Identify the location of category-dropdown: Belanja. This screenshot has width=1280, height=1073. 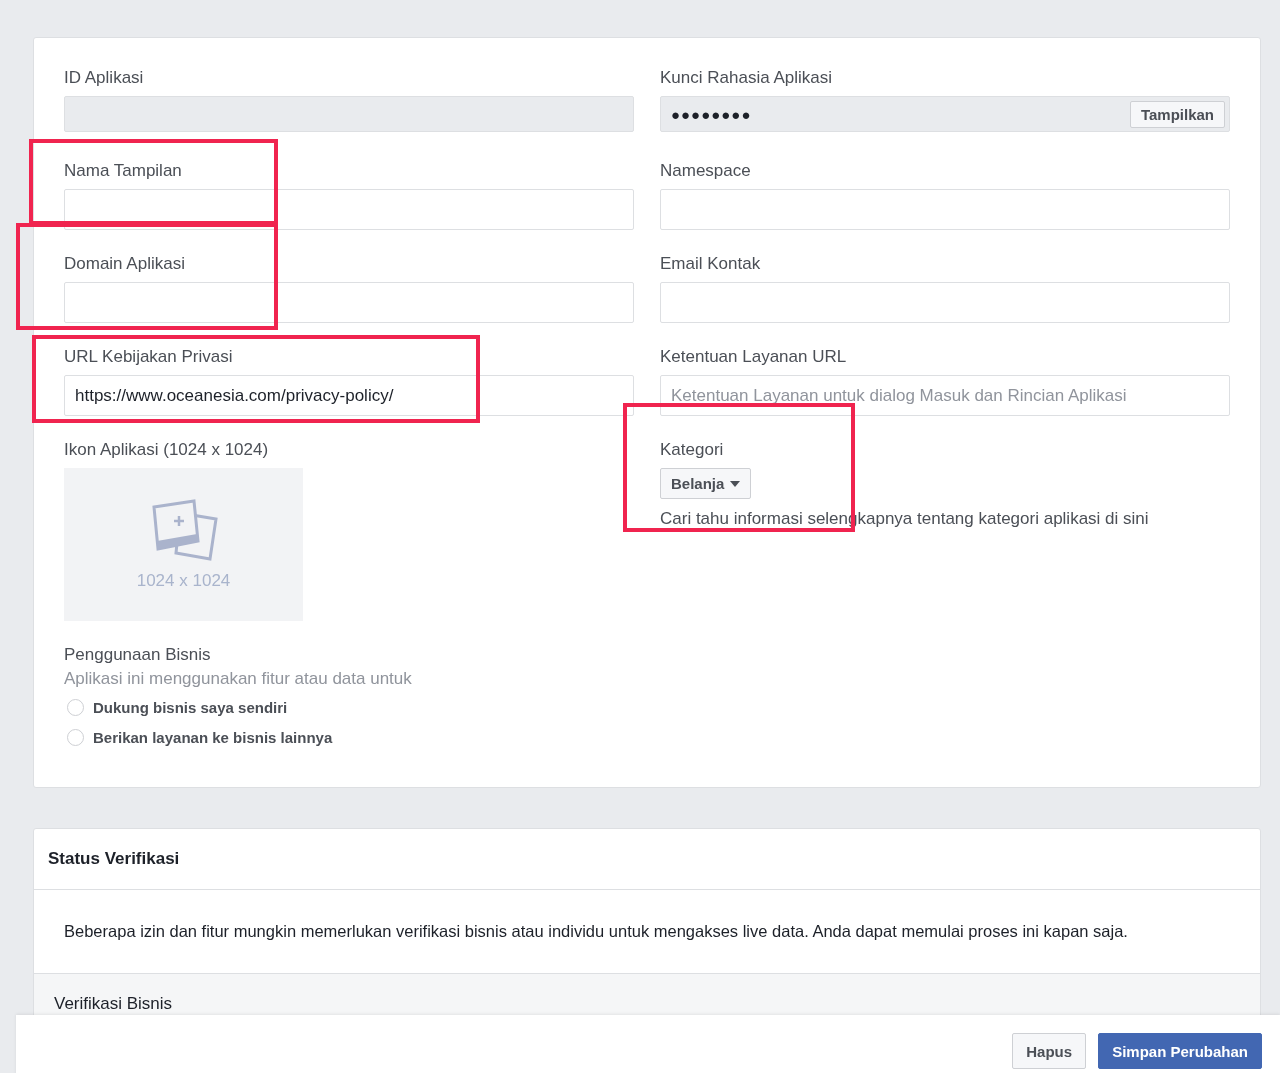
(706, 483).